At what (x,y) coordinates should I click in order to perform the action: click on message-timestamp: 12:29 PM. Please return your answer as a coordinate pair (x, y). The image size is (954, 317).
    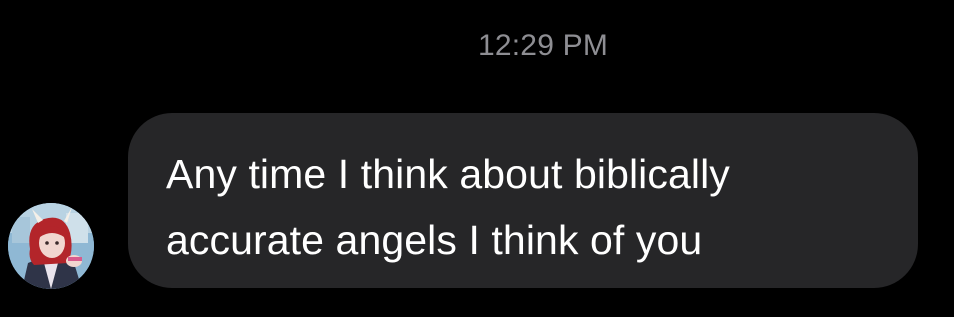
    Looking at the image, I should click on (543, 45).